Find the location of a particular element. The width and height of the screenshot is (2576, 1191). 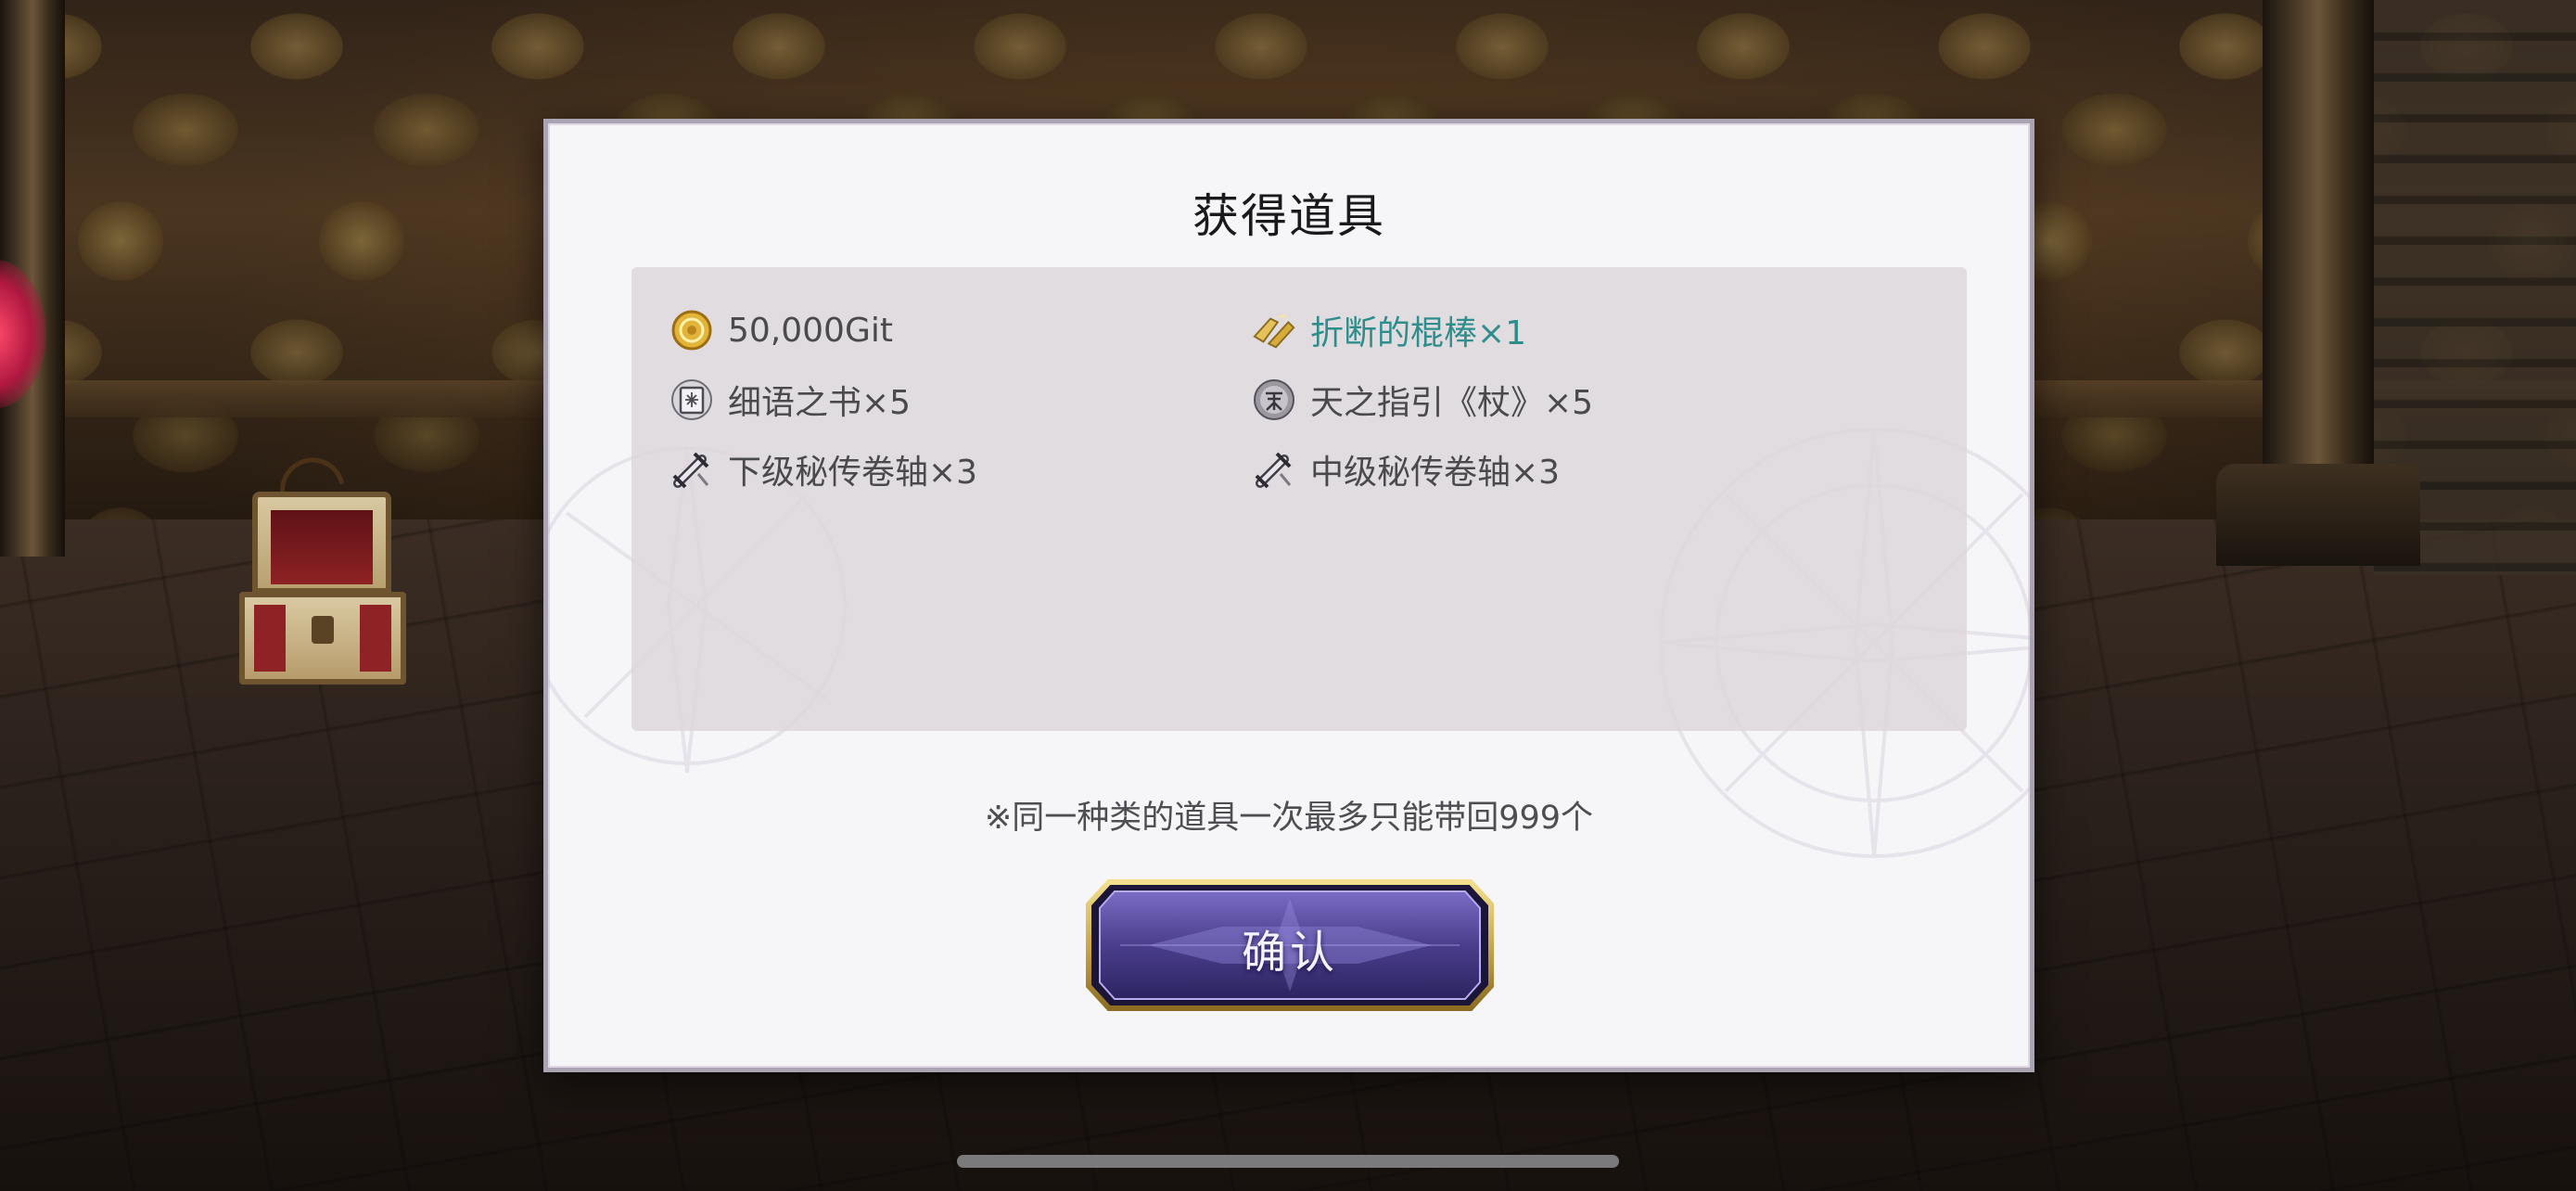

item-label: 折断的棍棒×1 is located at coordinates (1418, 333).